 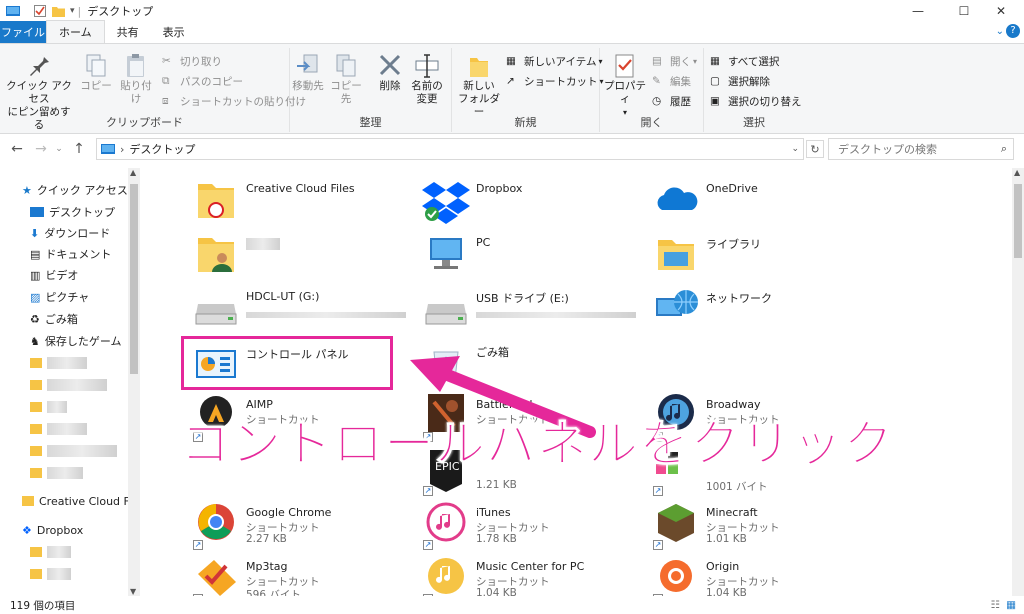 I want to click on forward-icon: →, so click(x=41, y=149).